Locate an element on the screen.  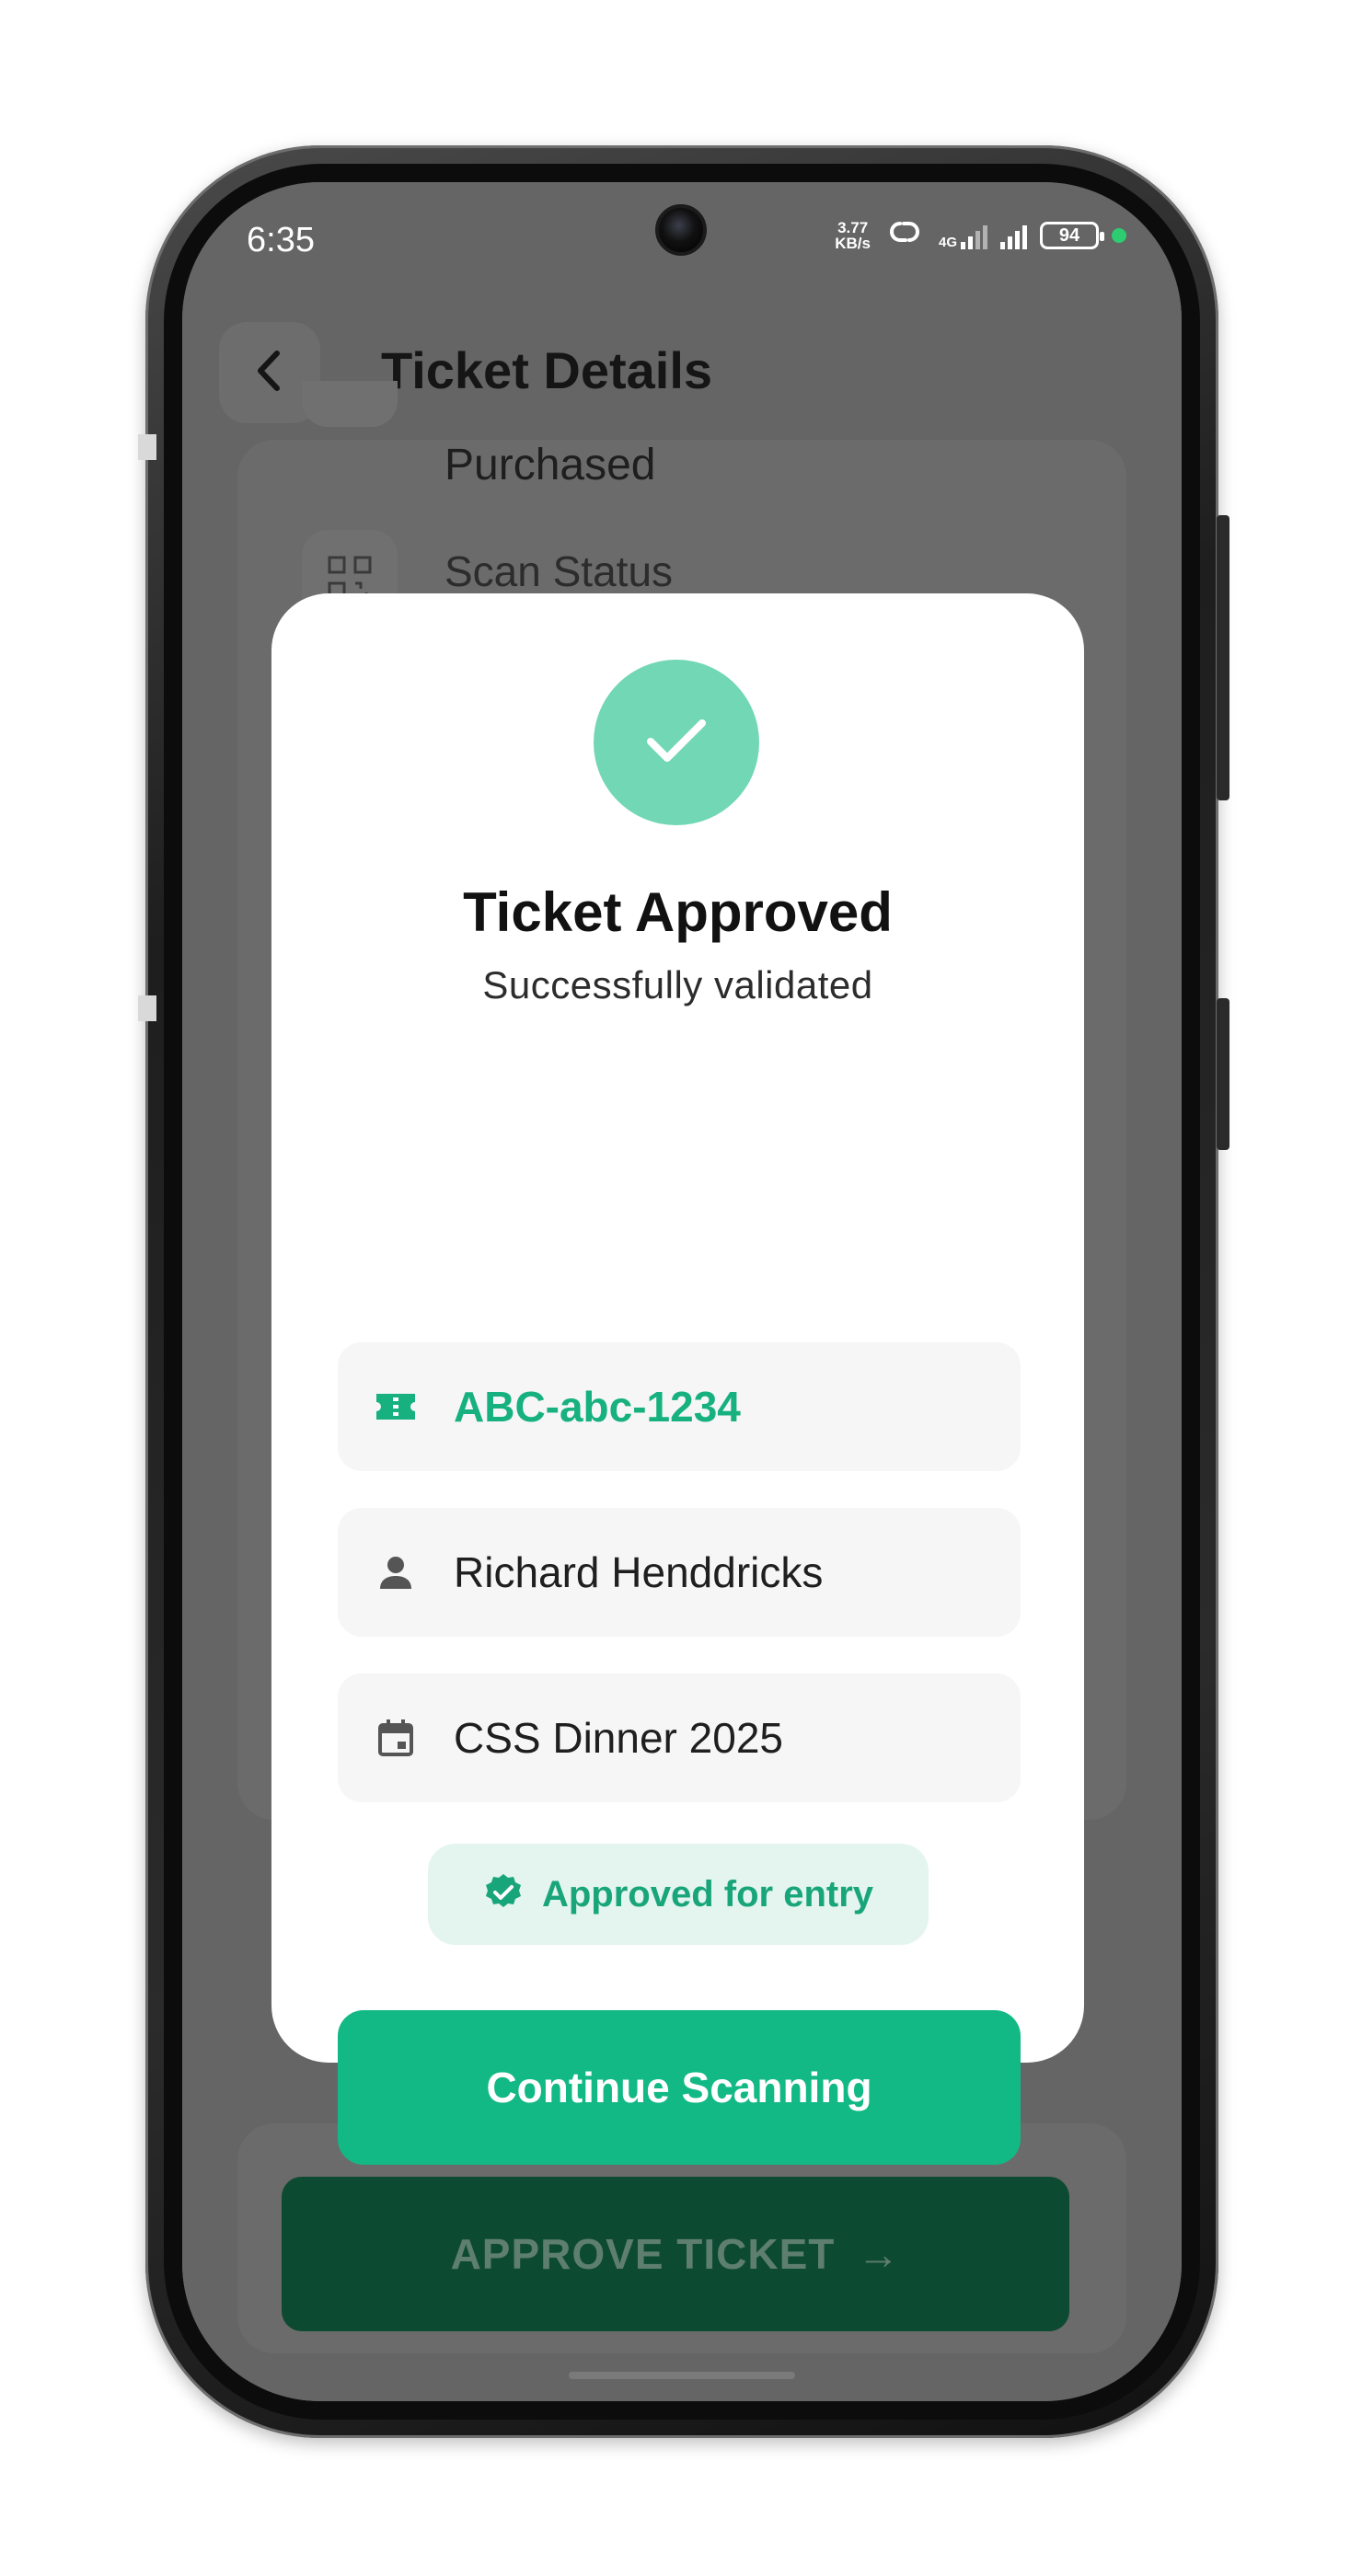
privacy-indicator is located at coordinates (1119, 235).